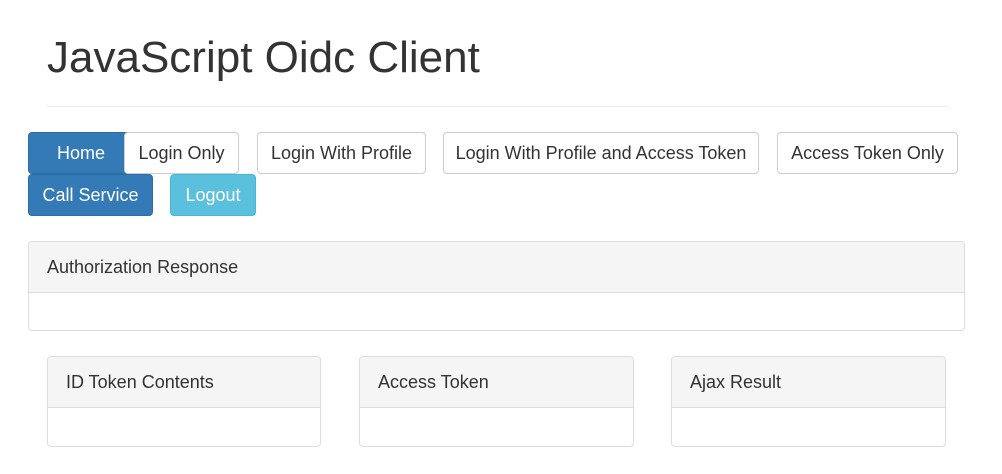 The width and height of the screenshot is (1002, 474). Describe the element at coordinates (341, 153) in the screenshot. I see `login-with-profile-button: Login With Profile` at that location.